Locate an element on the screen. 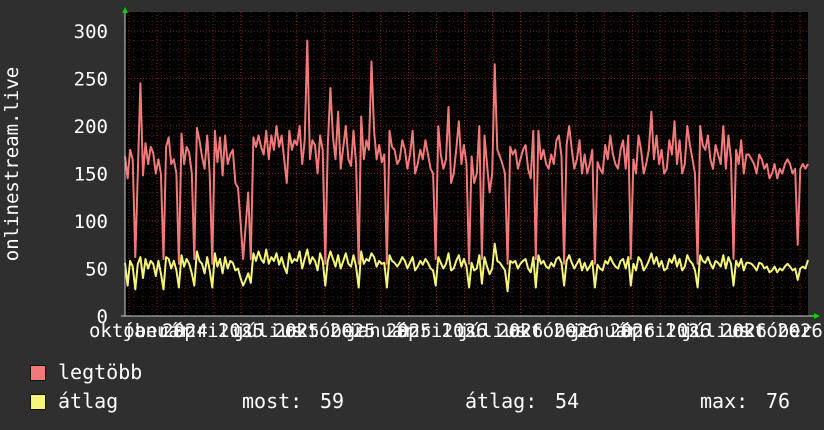  legend-swatch-avg is located at coordinates (38, 402).